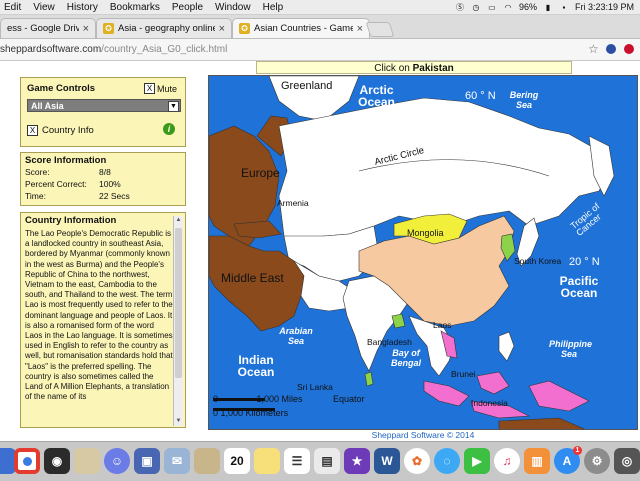 Image resolution: width=640 pixels, height=481 pixels. Describe the element at coordinates (60, 130) in the screenshot. I see `country-info-toggle: X Country Info` at that location.